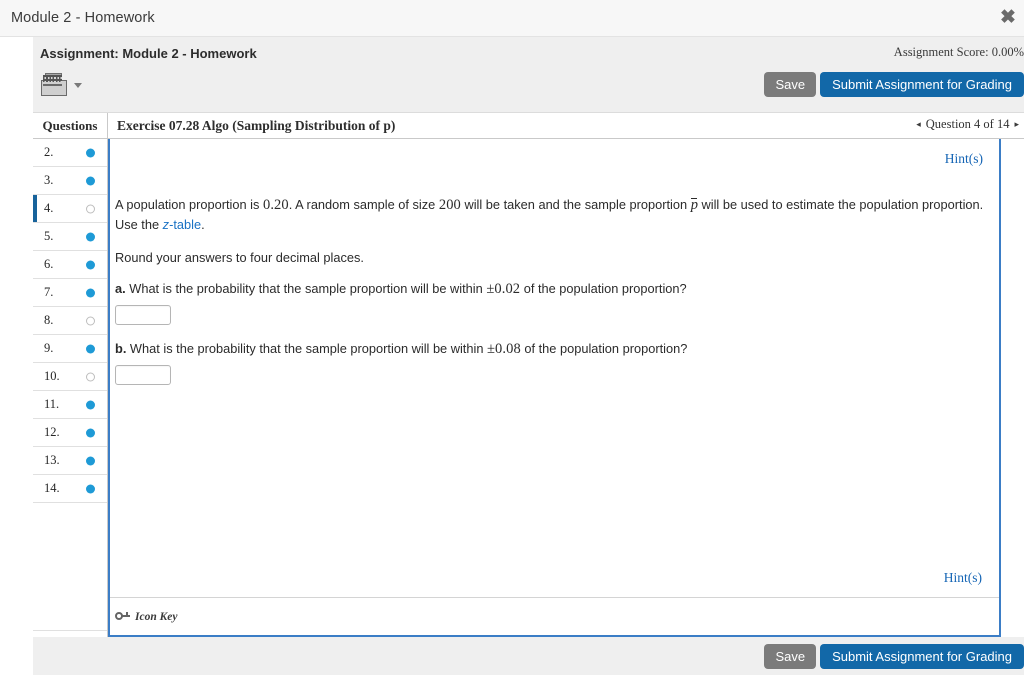 This screenshot has height=675, width=1024. What do you see at coordinates (121, 348) in the screenshot?
I see `part-b-letter: b.` at bounding box center [121, 348].